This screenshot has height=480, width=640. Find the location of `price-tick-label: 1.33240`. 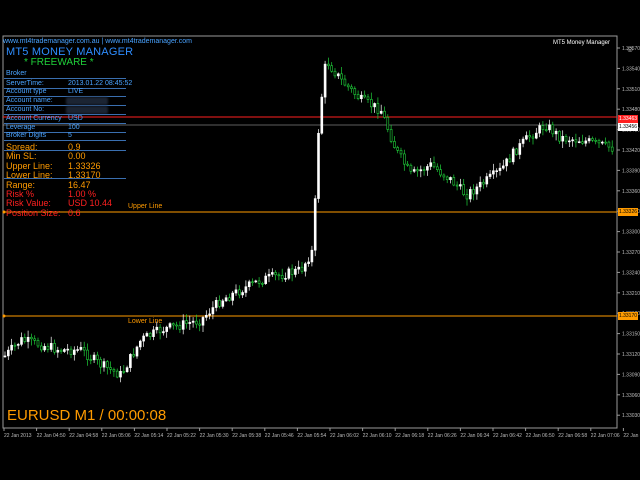

price-tick-label: 1.33240 is located at coordinates (631, 273).